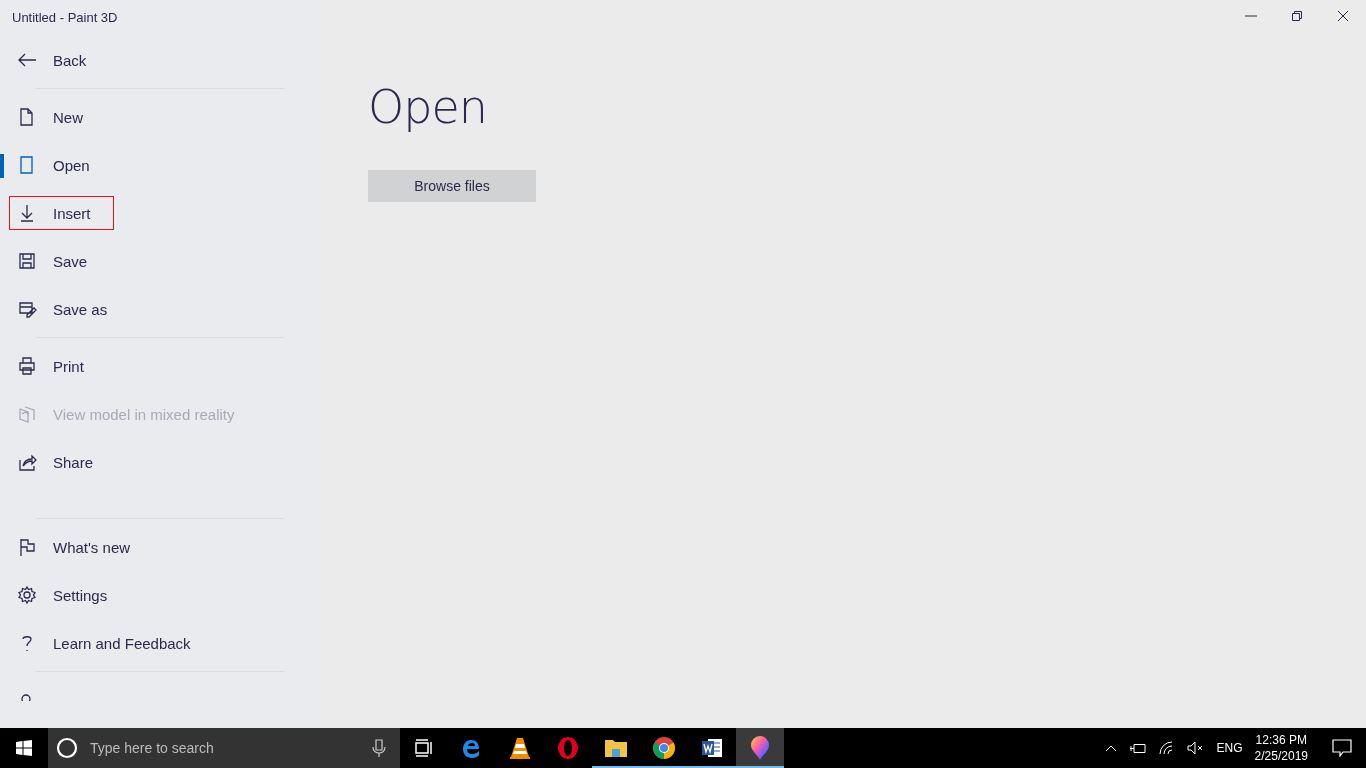 This screenshot has height=768, width=1366. Describe the element at coordinates (70, 309) in the screenshot. I see `menu-item: Save as` at that location.